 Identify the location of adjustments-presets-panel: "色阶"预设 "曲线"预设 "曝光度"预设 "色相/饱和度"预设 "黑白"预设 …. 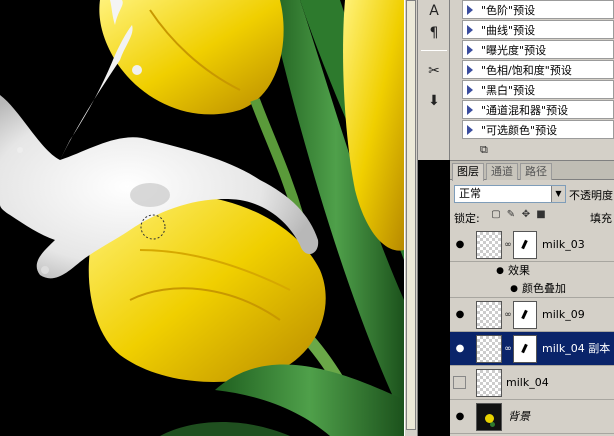
(532, 80).